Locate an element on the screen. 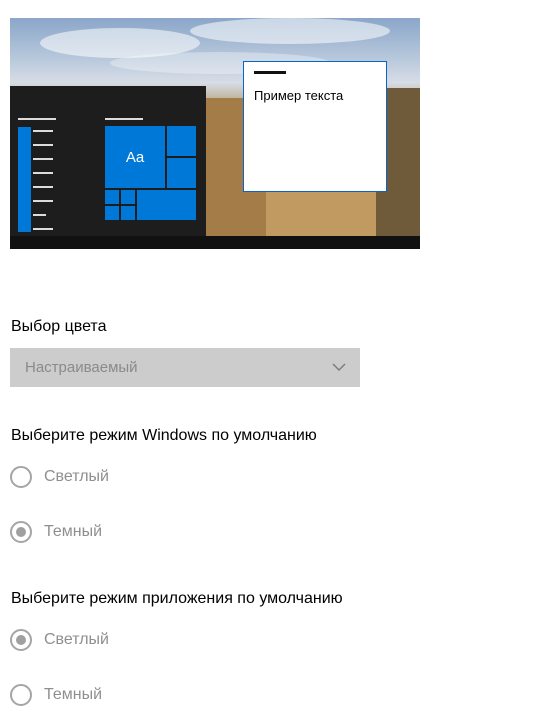  list-header-line is located at coordinates (37, 119).